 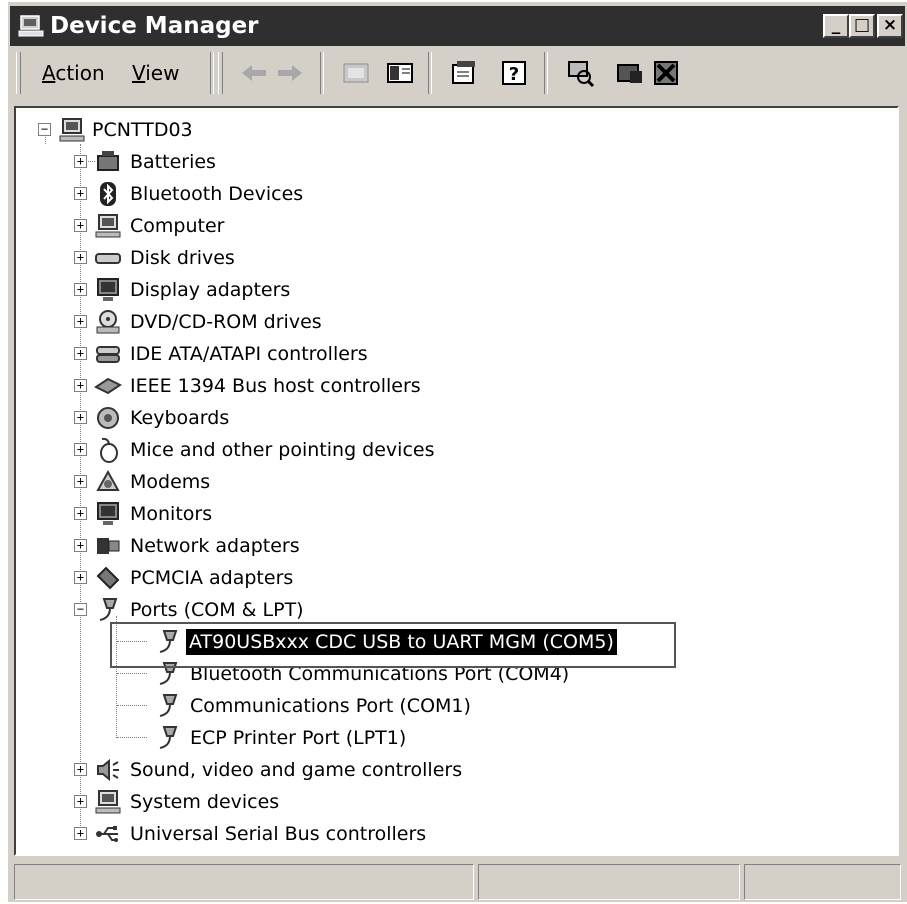 What do you see at coordinates (108, 194) in the screenshot?
I see `bluetooth-icon` at bounding box center [108, 194].